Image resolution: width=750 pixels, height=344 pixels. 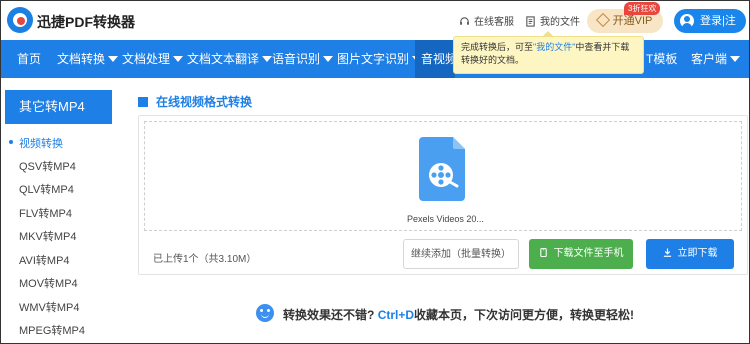 What do you see at coordinates (265, 313) in the screenshot?
I see `smile-icon` at bounding box center [265, 313].